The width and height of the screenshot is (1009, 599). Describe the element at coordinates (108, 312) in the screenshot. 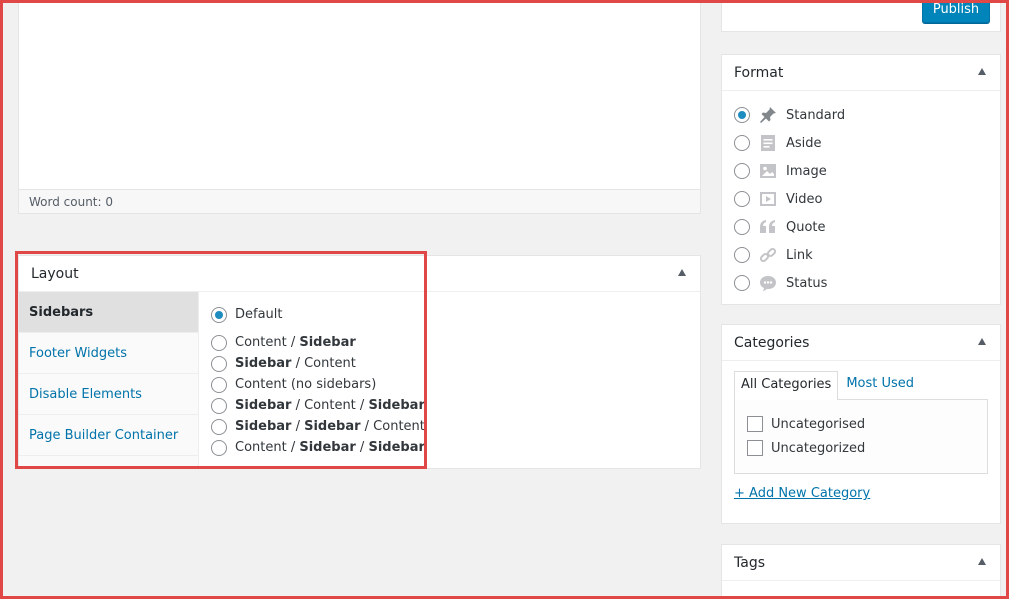

I see `tab-sidebars: Sidebars` at that location.